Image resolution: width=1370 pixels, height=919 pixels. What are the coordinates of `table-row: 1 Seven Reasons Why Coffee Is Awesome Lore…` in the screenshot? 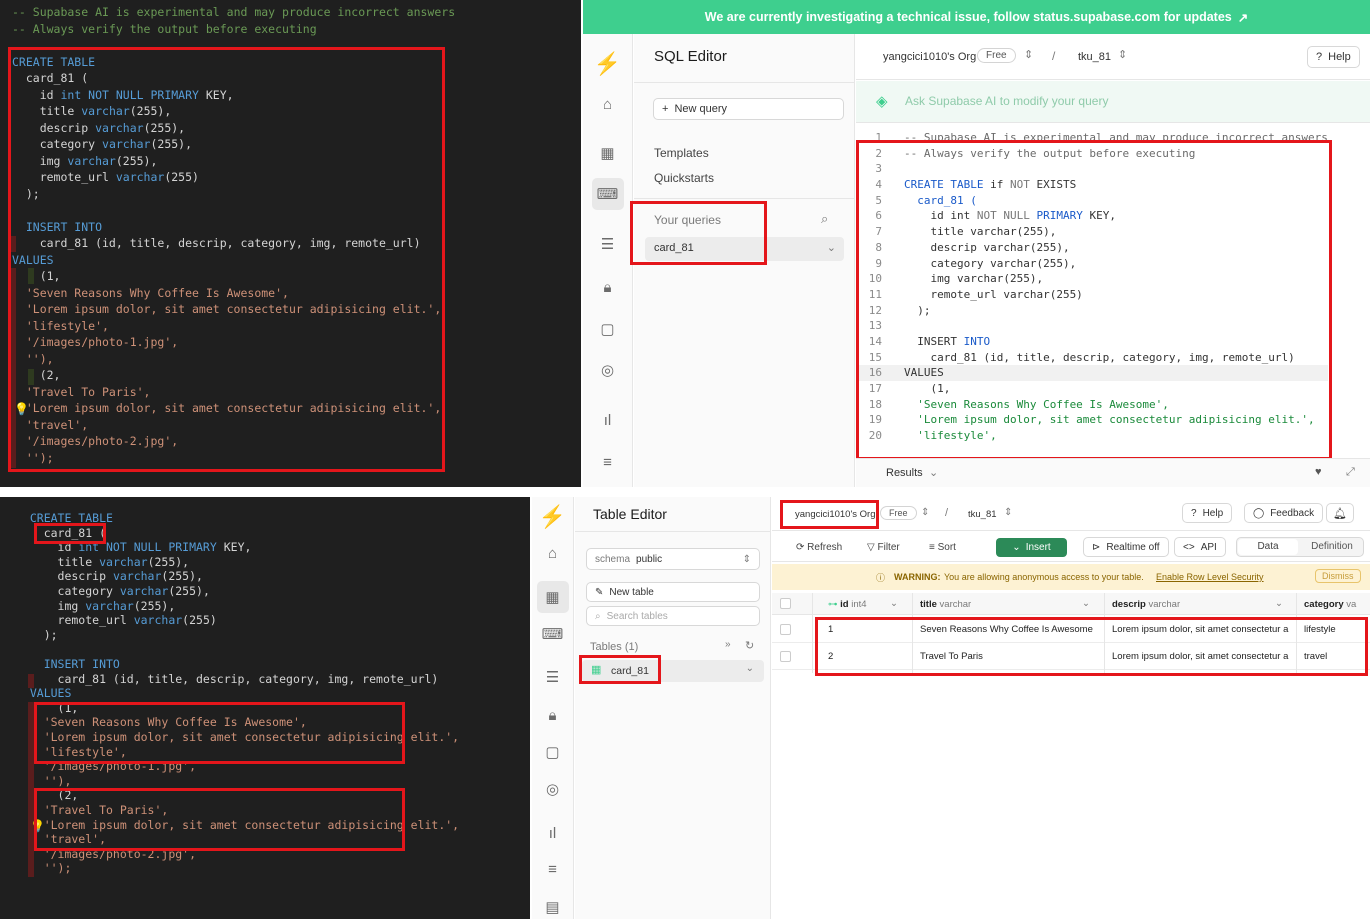 It's located at (1071, 629).